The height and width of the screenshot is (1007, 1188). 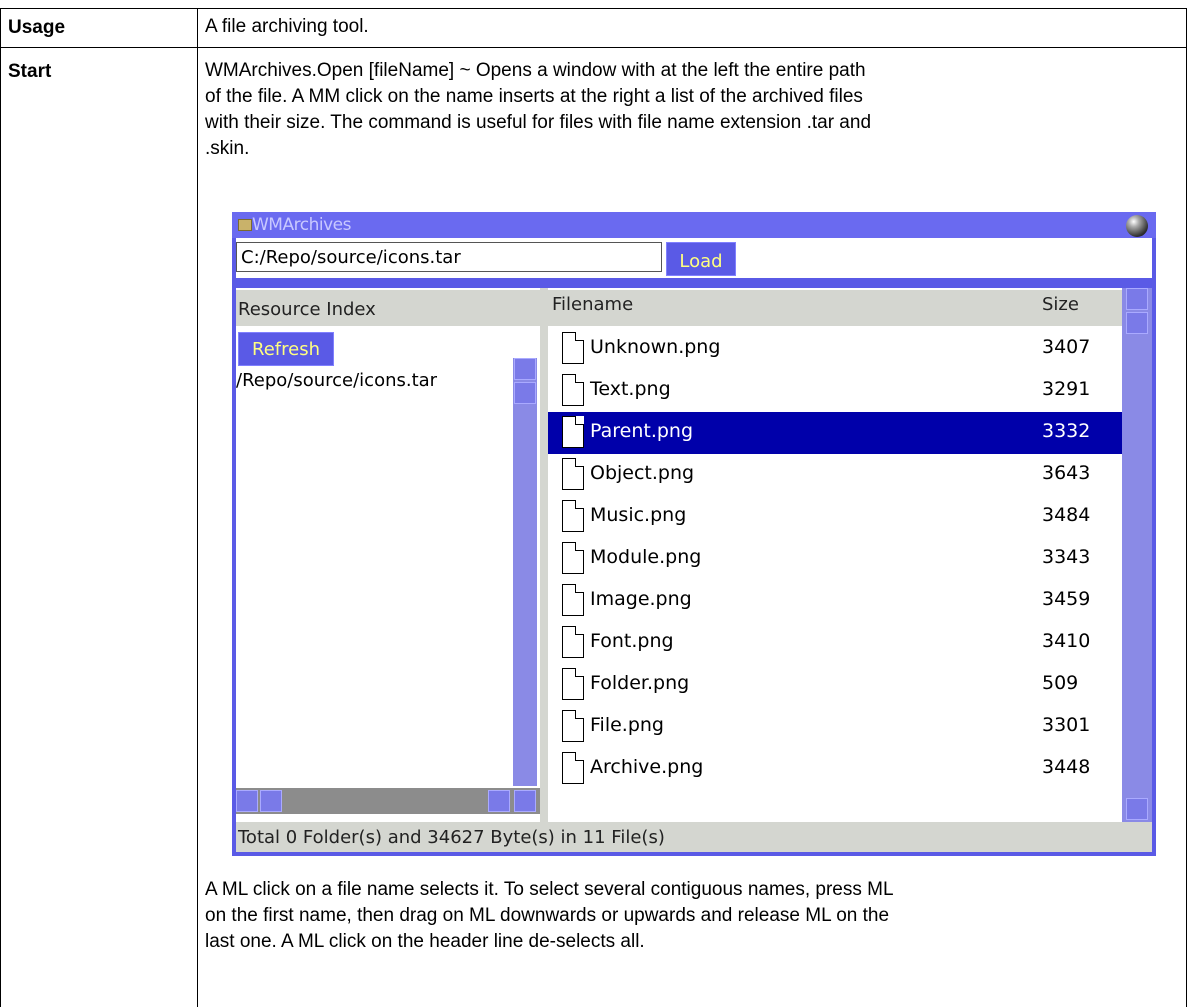 I want to click on file-size: 3643, so click(x=1066, y=473).